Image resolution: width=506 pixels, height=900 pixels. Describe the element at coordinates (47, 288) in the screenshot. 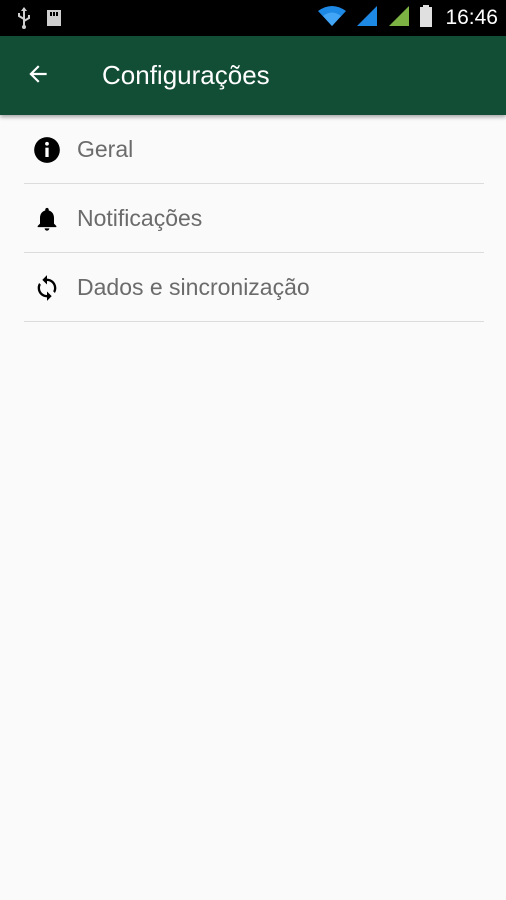

I see `sync-icon` at that location.